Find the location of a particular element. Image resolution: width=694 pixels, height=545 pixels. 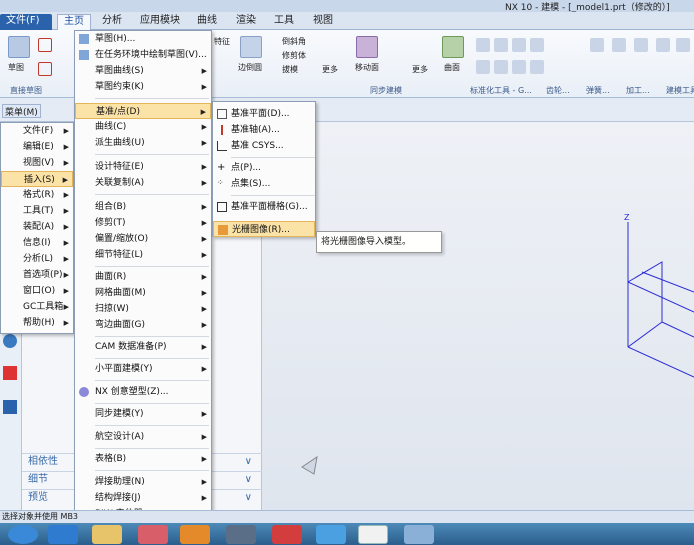

browser-icon is located at coordinates (331, 534).